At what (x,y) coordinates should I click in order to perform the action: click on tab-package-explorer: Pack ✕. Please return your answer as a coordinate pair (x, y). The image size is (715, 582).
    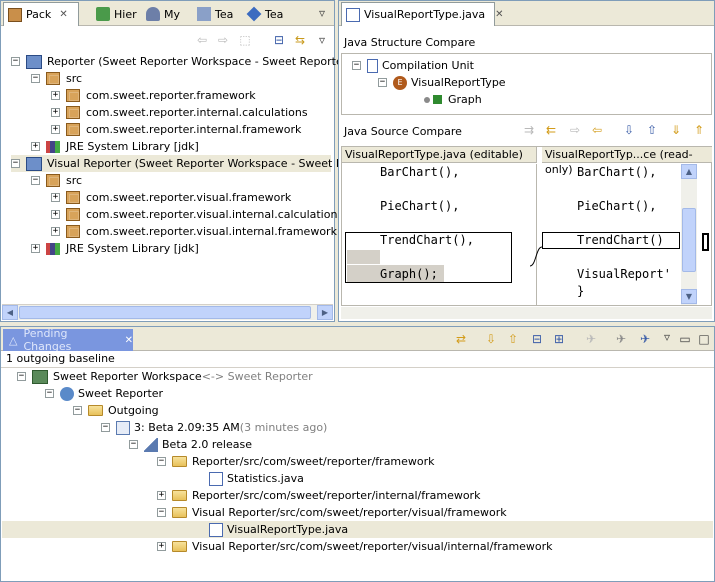
    Looking at the image, I should click on (41, 14).